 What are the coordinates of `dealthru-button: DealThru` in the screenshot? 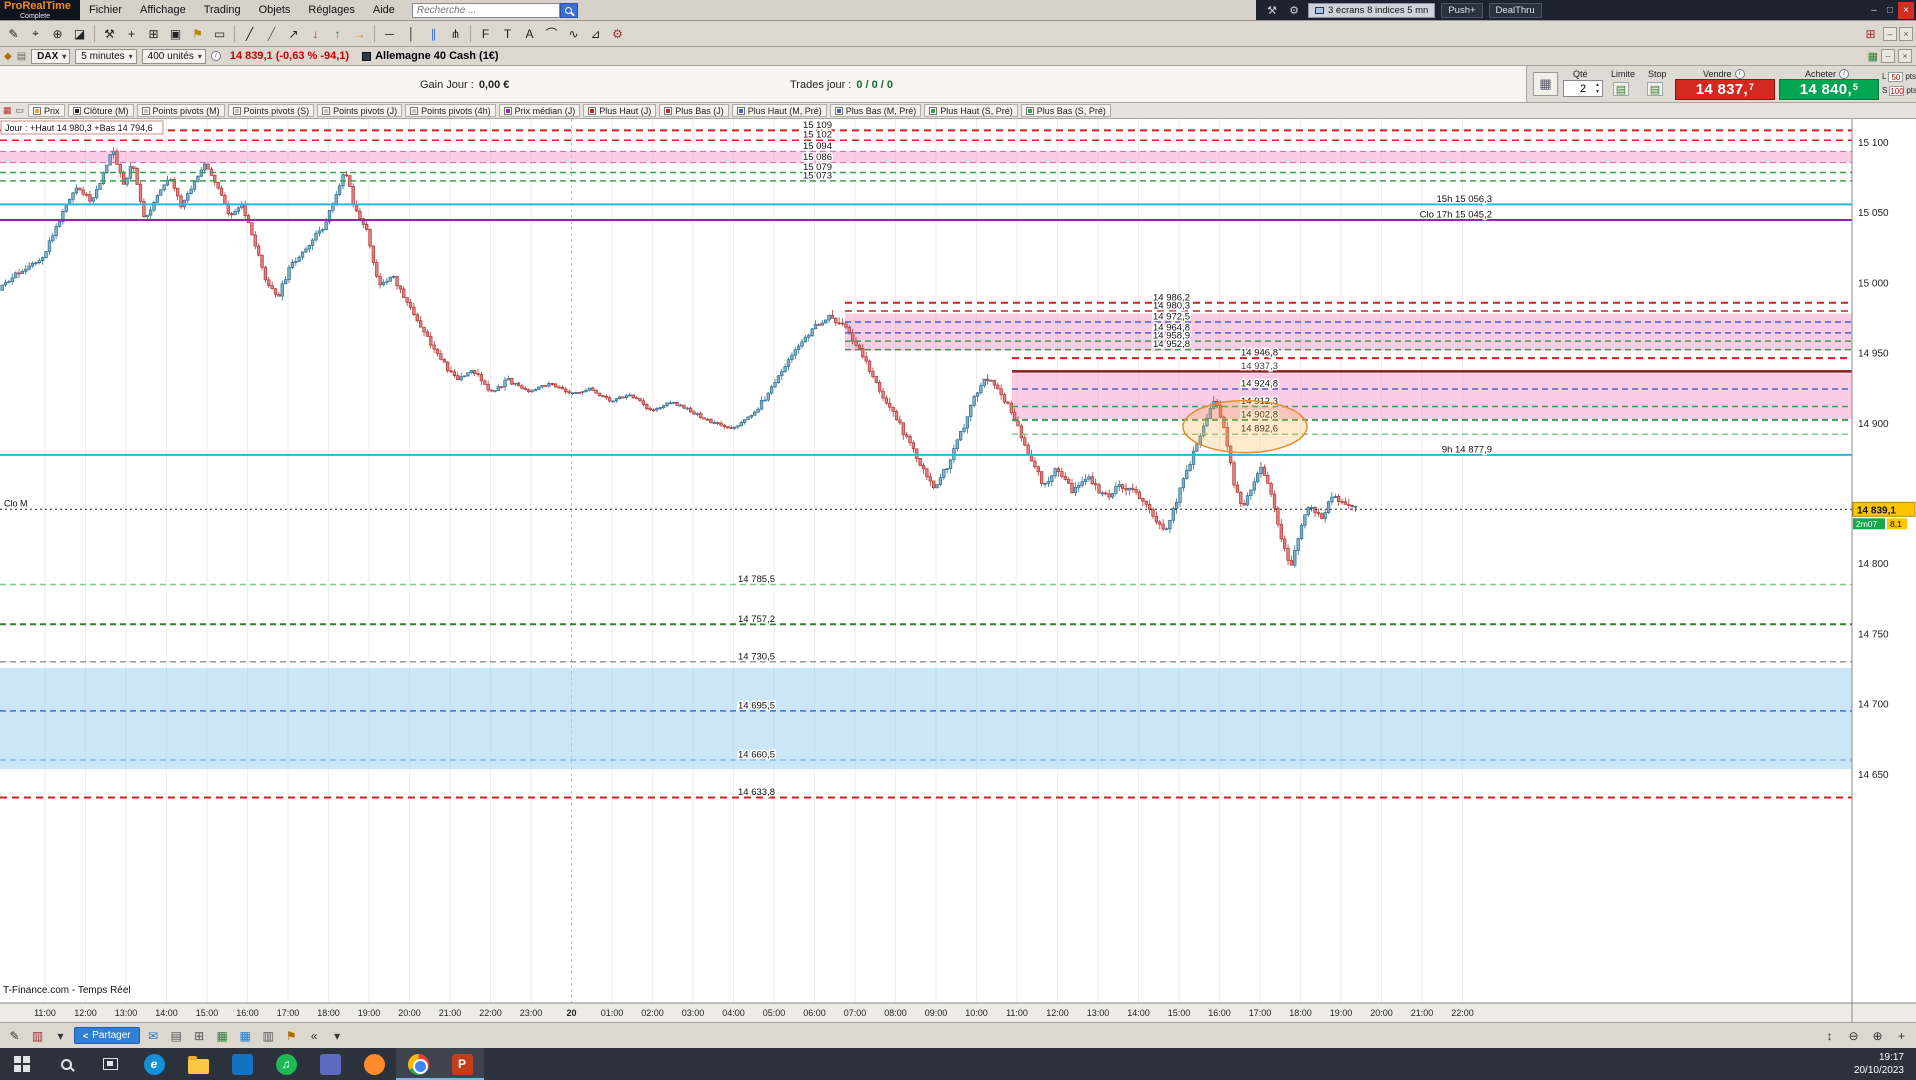 It's located at (1515, 10).